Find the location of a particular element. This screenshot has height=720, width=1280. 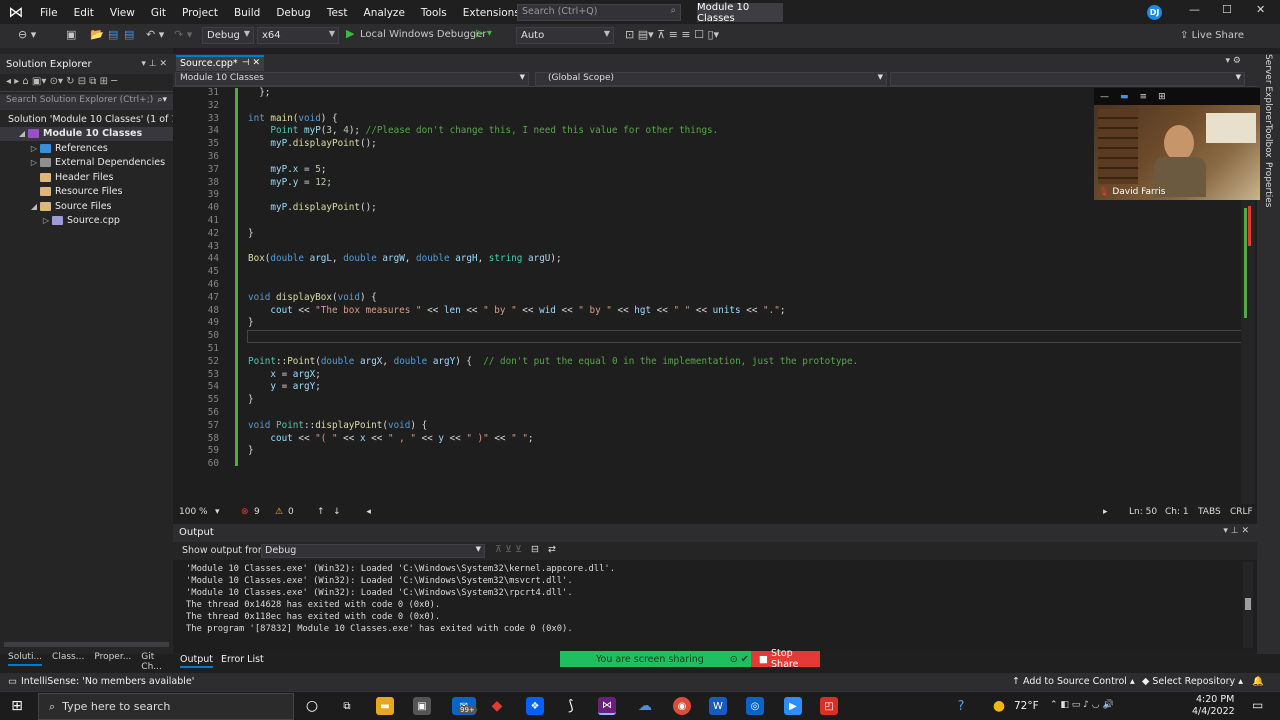

nav-arrows-icon: ↑ ↓ ◂ is located at coordinates (344, 512).